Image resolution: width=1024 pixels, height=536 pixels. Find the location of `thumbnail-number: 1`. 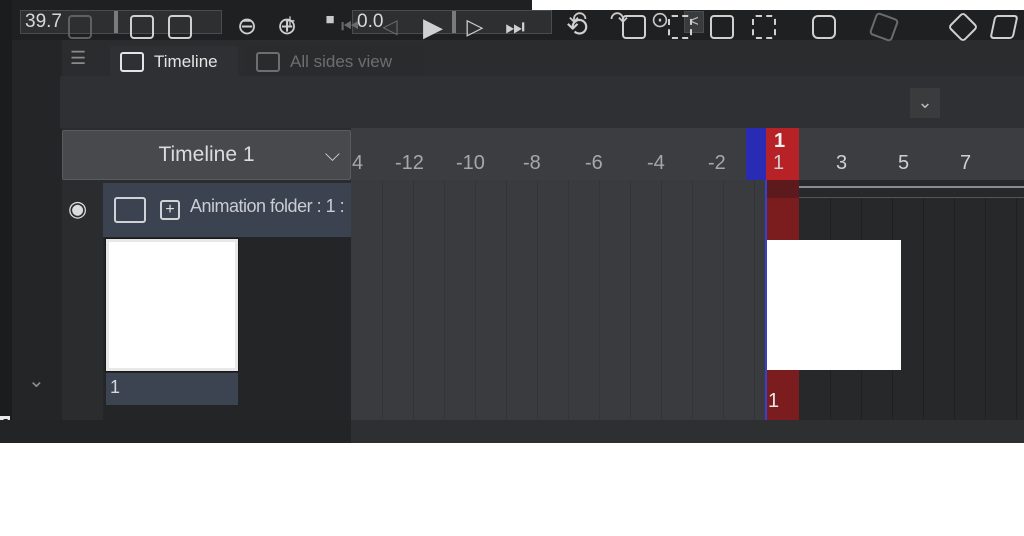

thumbnail-number: 1 is located at coordinates (172, 389).